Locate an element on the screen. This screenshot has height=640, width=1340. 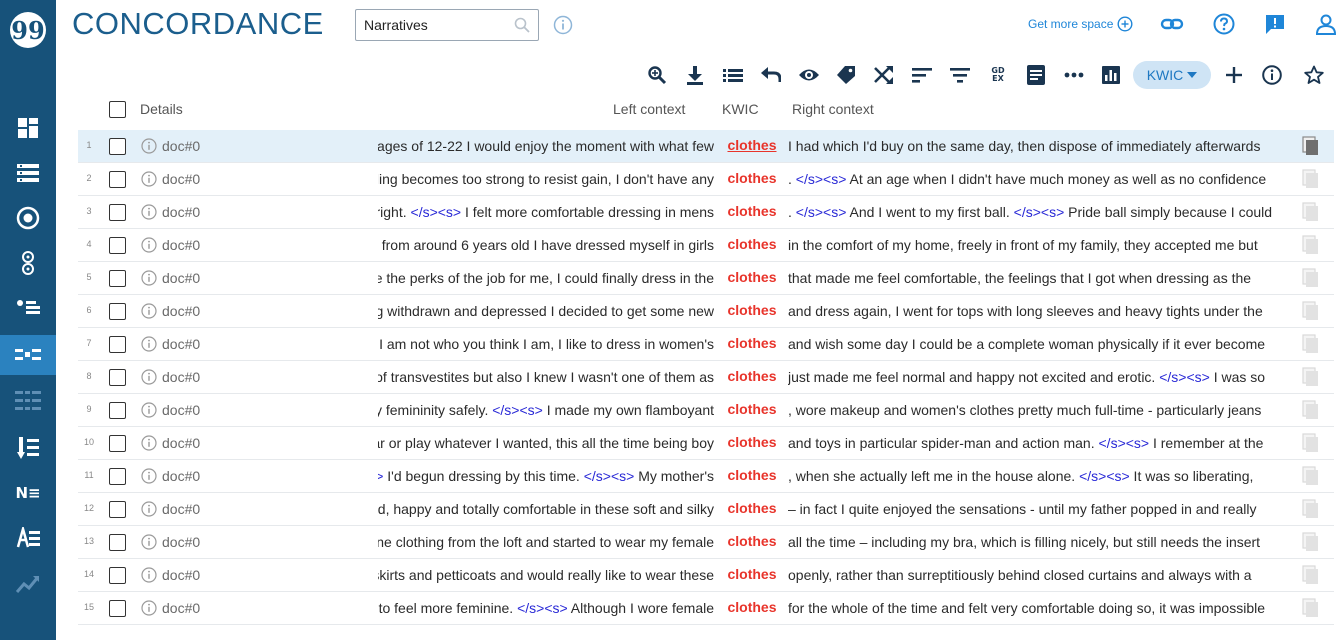
kwic-header: KWIC is located at coordinates (740, 109).